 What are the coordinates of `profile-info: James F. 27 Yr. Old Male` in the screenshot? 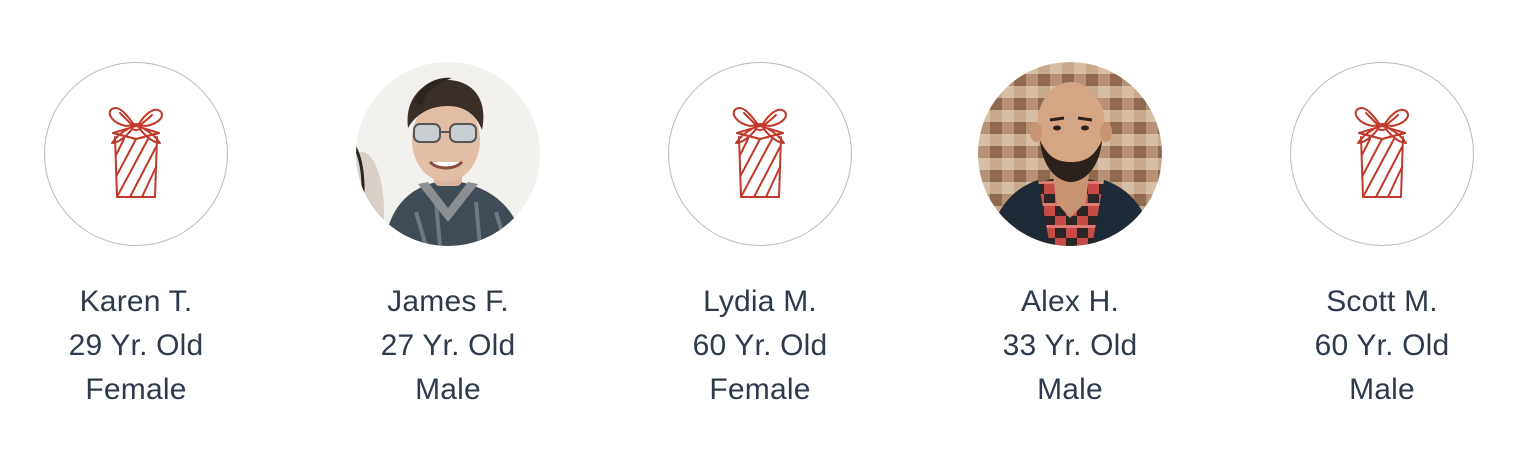 It's located at (448, 346).